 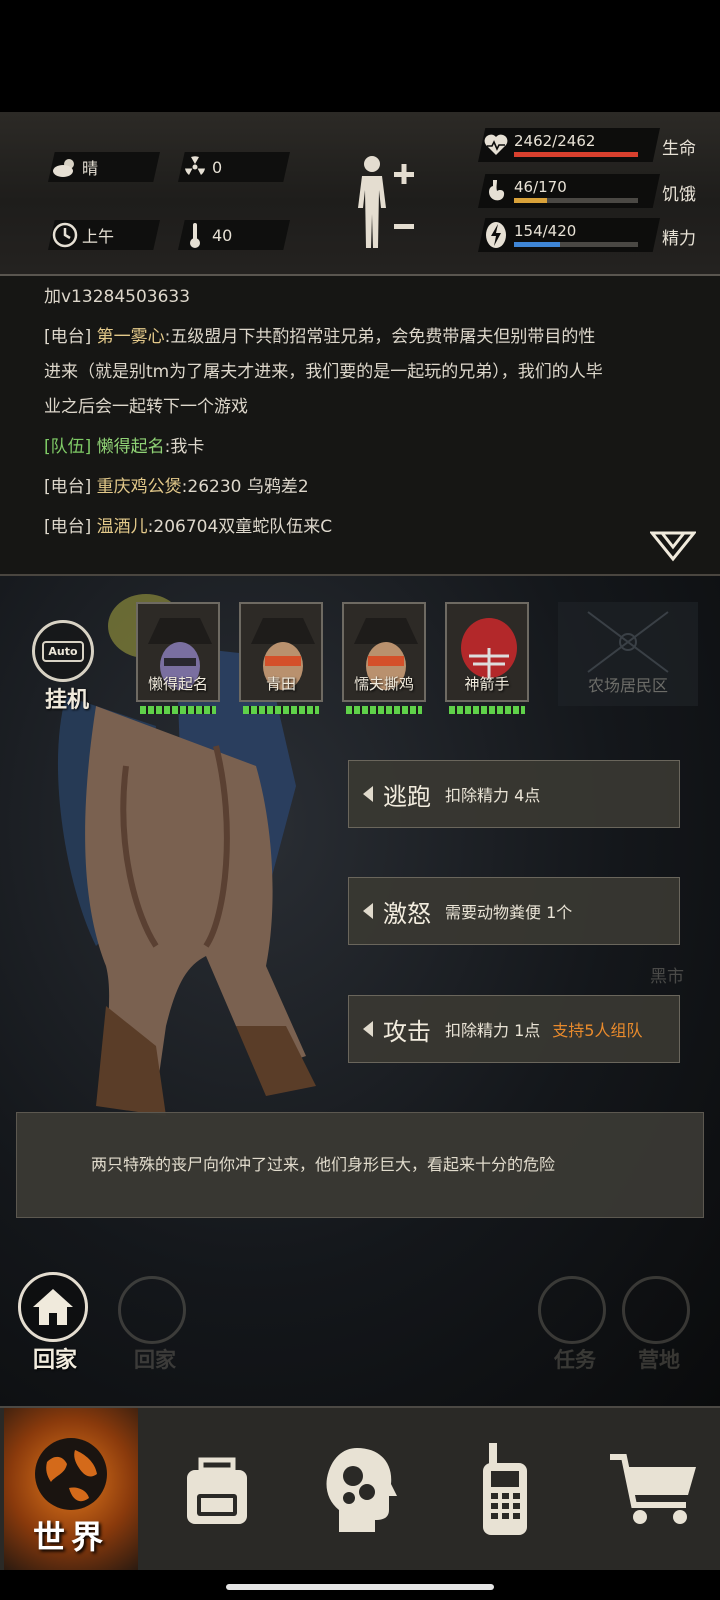 What do you see at coordinates (66, 700) in the screenshot?
I see `auto-battle-label: 挂机` at bounding box center [66, 700].